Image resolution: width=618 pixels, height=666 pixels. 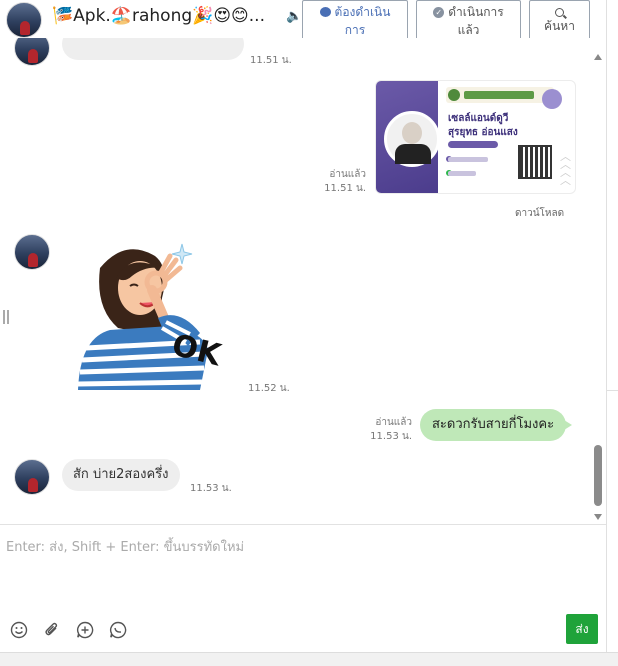 What do you see at coordinates (468, 21) in the screenshot?
I see `done-action-button: ✓ ดำเนินการ แล้ว` at bounding box center [468, 21].